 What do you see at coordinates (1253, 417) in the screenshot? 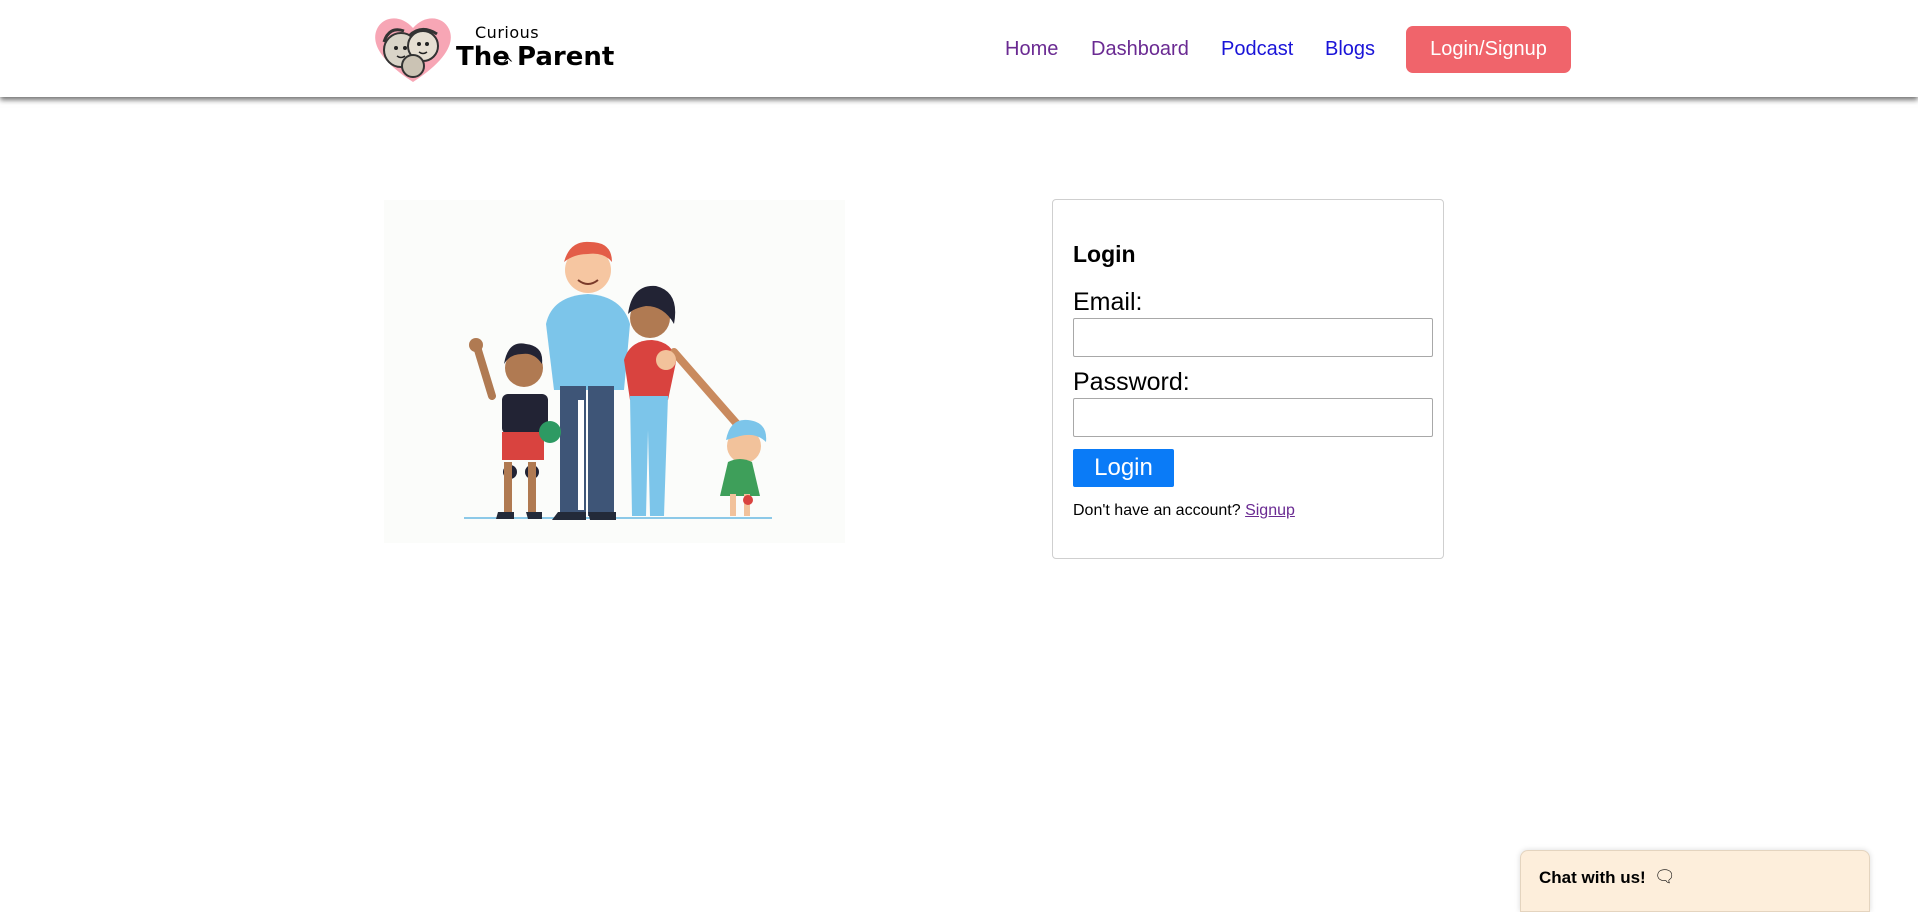
I see `password-field` at bounding box center [1253, 417].